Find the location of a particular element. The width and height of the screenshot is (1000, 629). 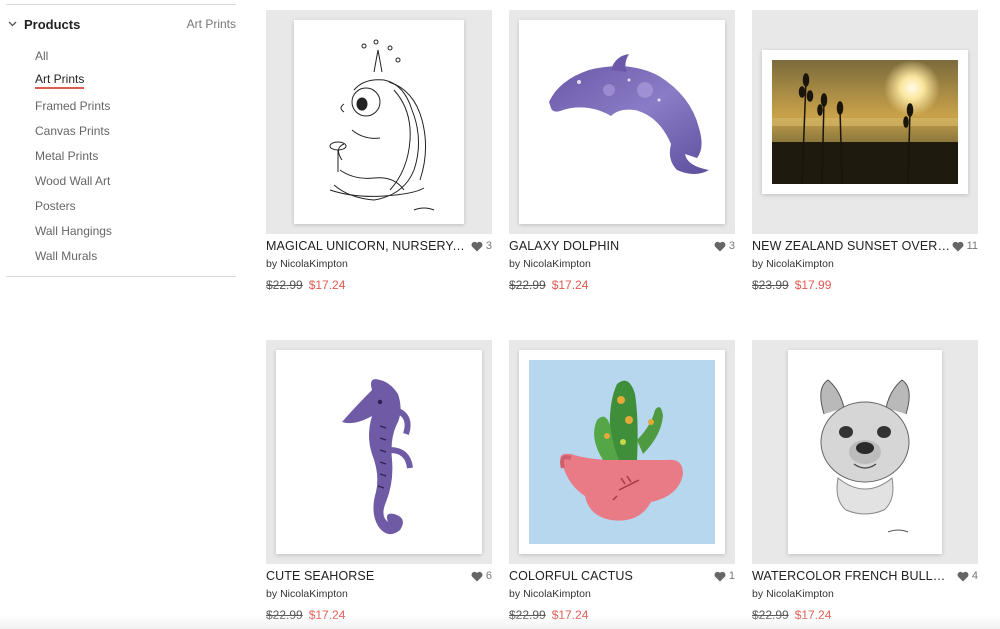

sale-price: $17.99 is located at coordinates (813, 285).